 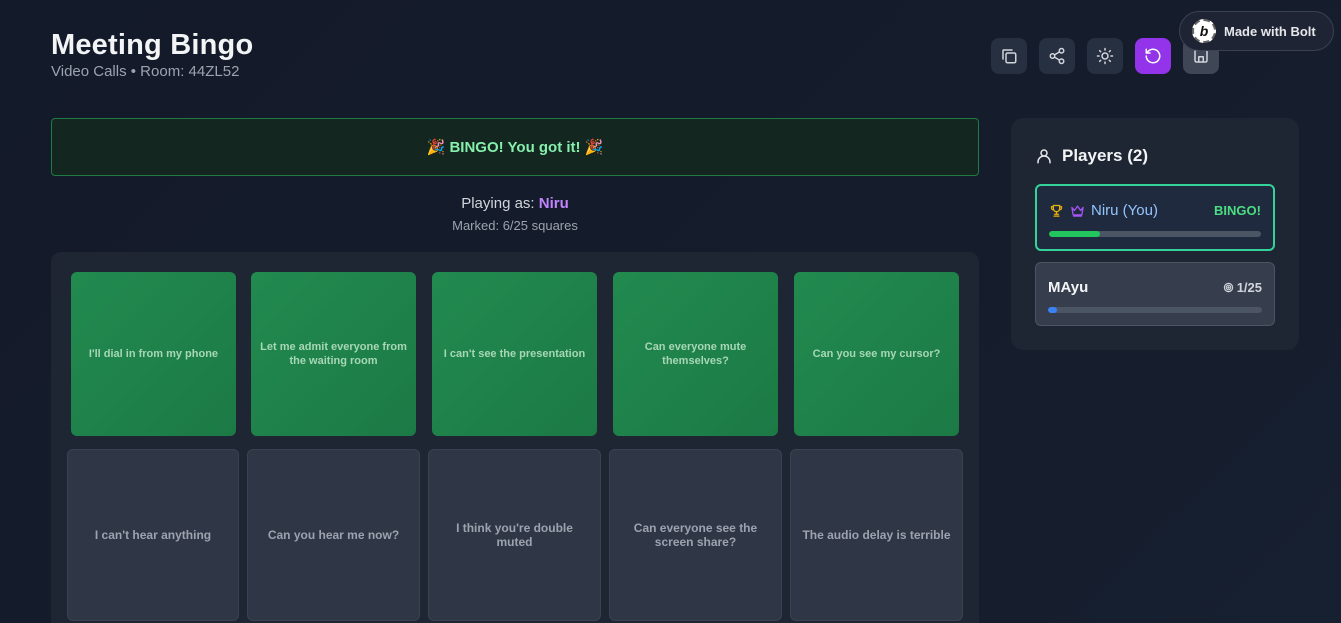 I want to click on marked-count: Marked: 6/25 squares, so click(x=515, y=225).